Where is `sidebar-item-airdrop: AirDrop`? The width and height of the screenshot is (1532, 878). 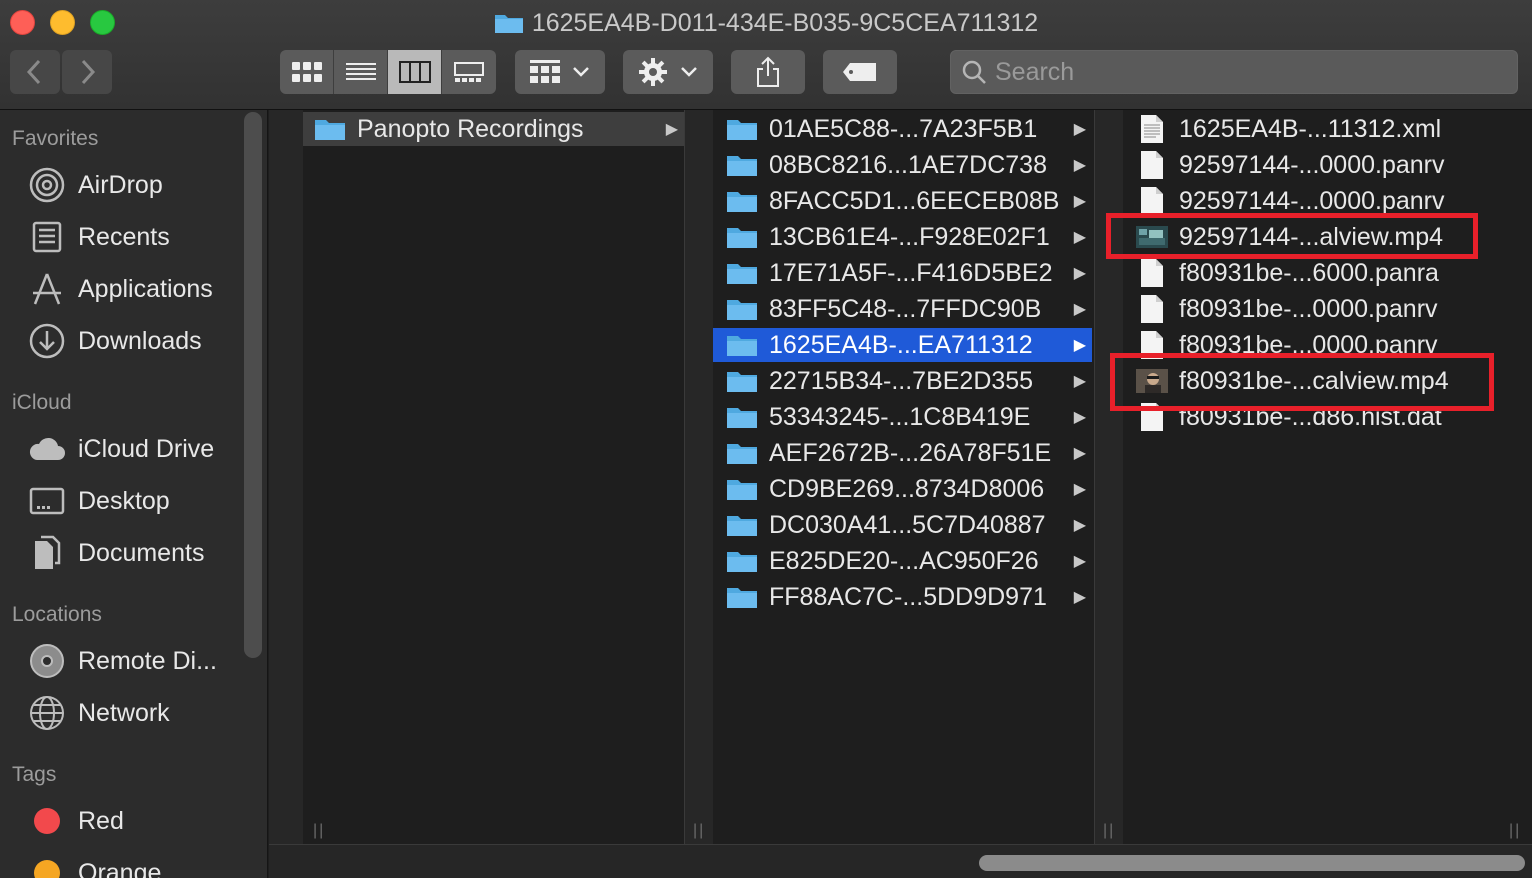 sidebar-item-airdrop: AirDrop is located at coordinates (95, 185).